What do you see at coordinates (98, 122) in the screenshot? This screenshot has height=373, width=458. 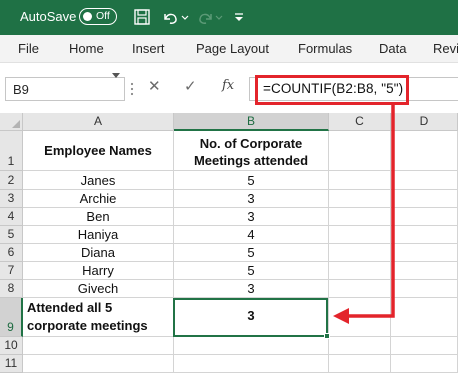 I see `column-header-a: A` at bounding box center [98, 122].